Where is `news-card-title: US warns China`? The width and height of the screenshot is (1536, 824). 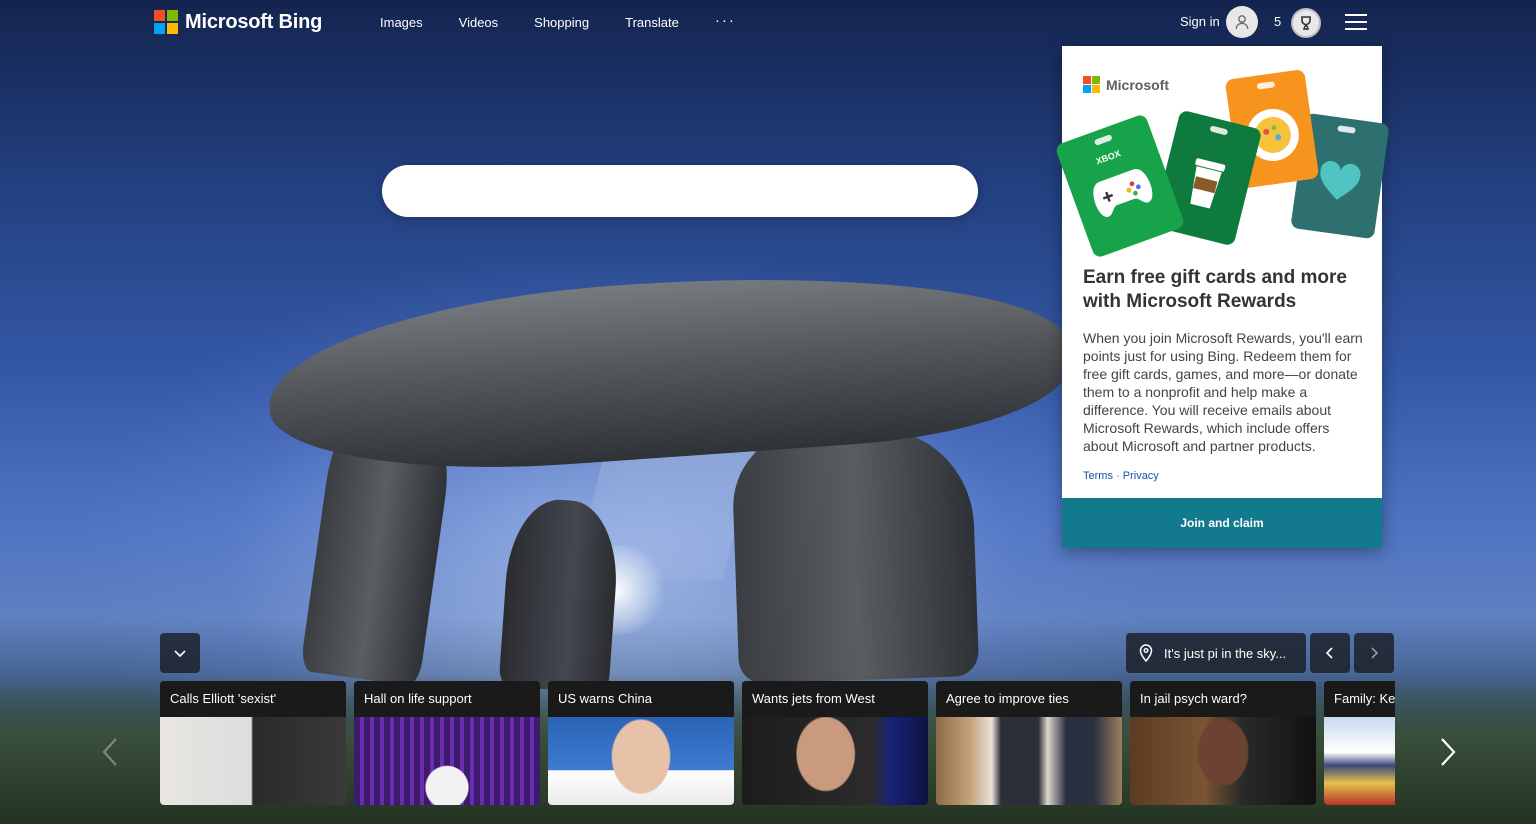 news-card-title: US warns China is located at coordinates (641, 699).